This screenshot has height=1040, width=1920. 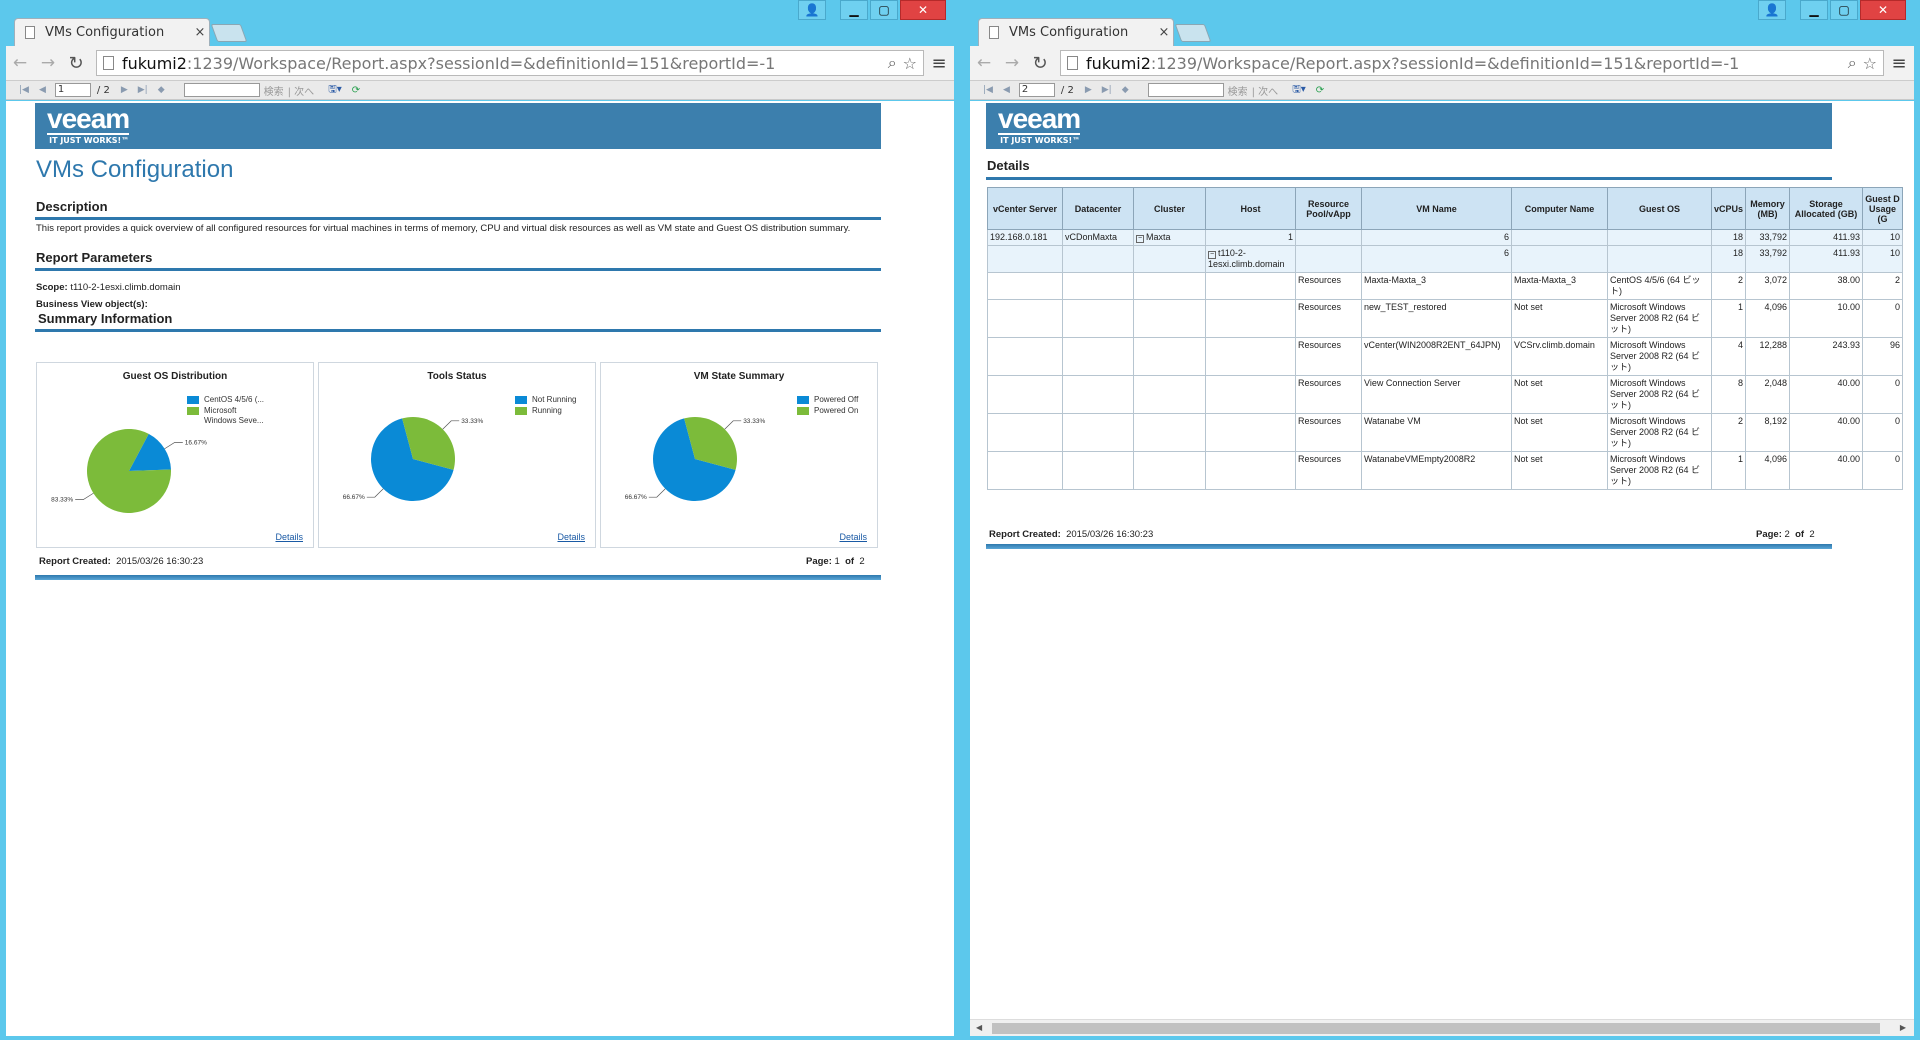 I want to click on scroll-right-icon: ▶, so click(x=1903, y=1027).